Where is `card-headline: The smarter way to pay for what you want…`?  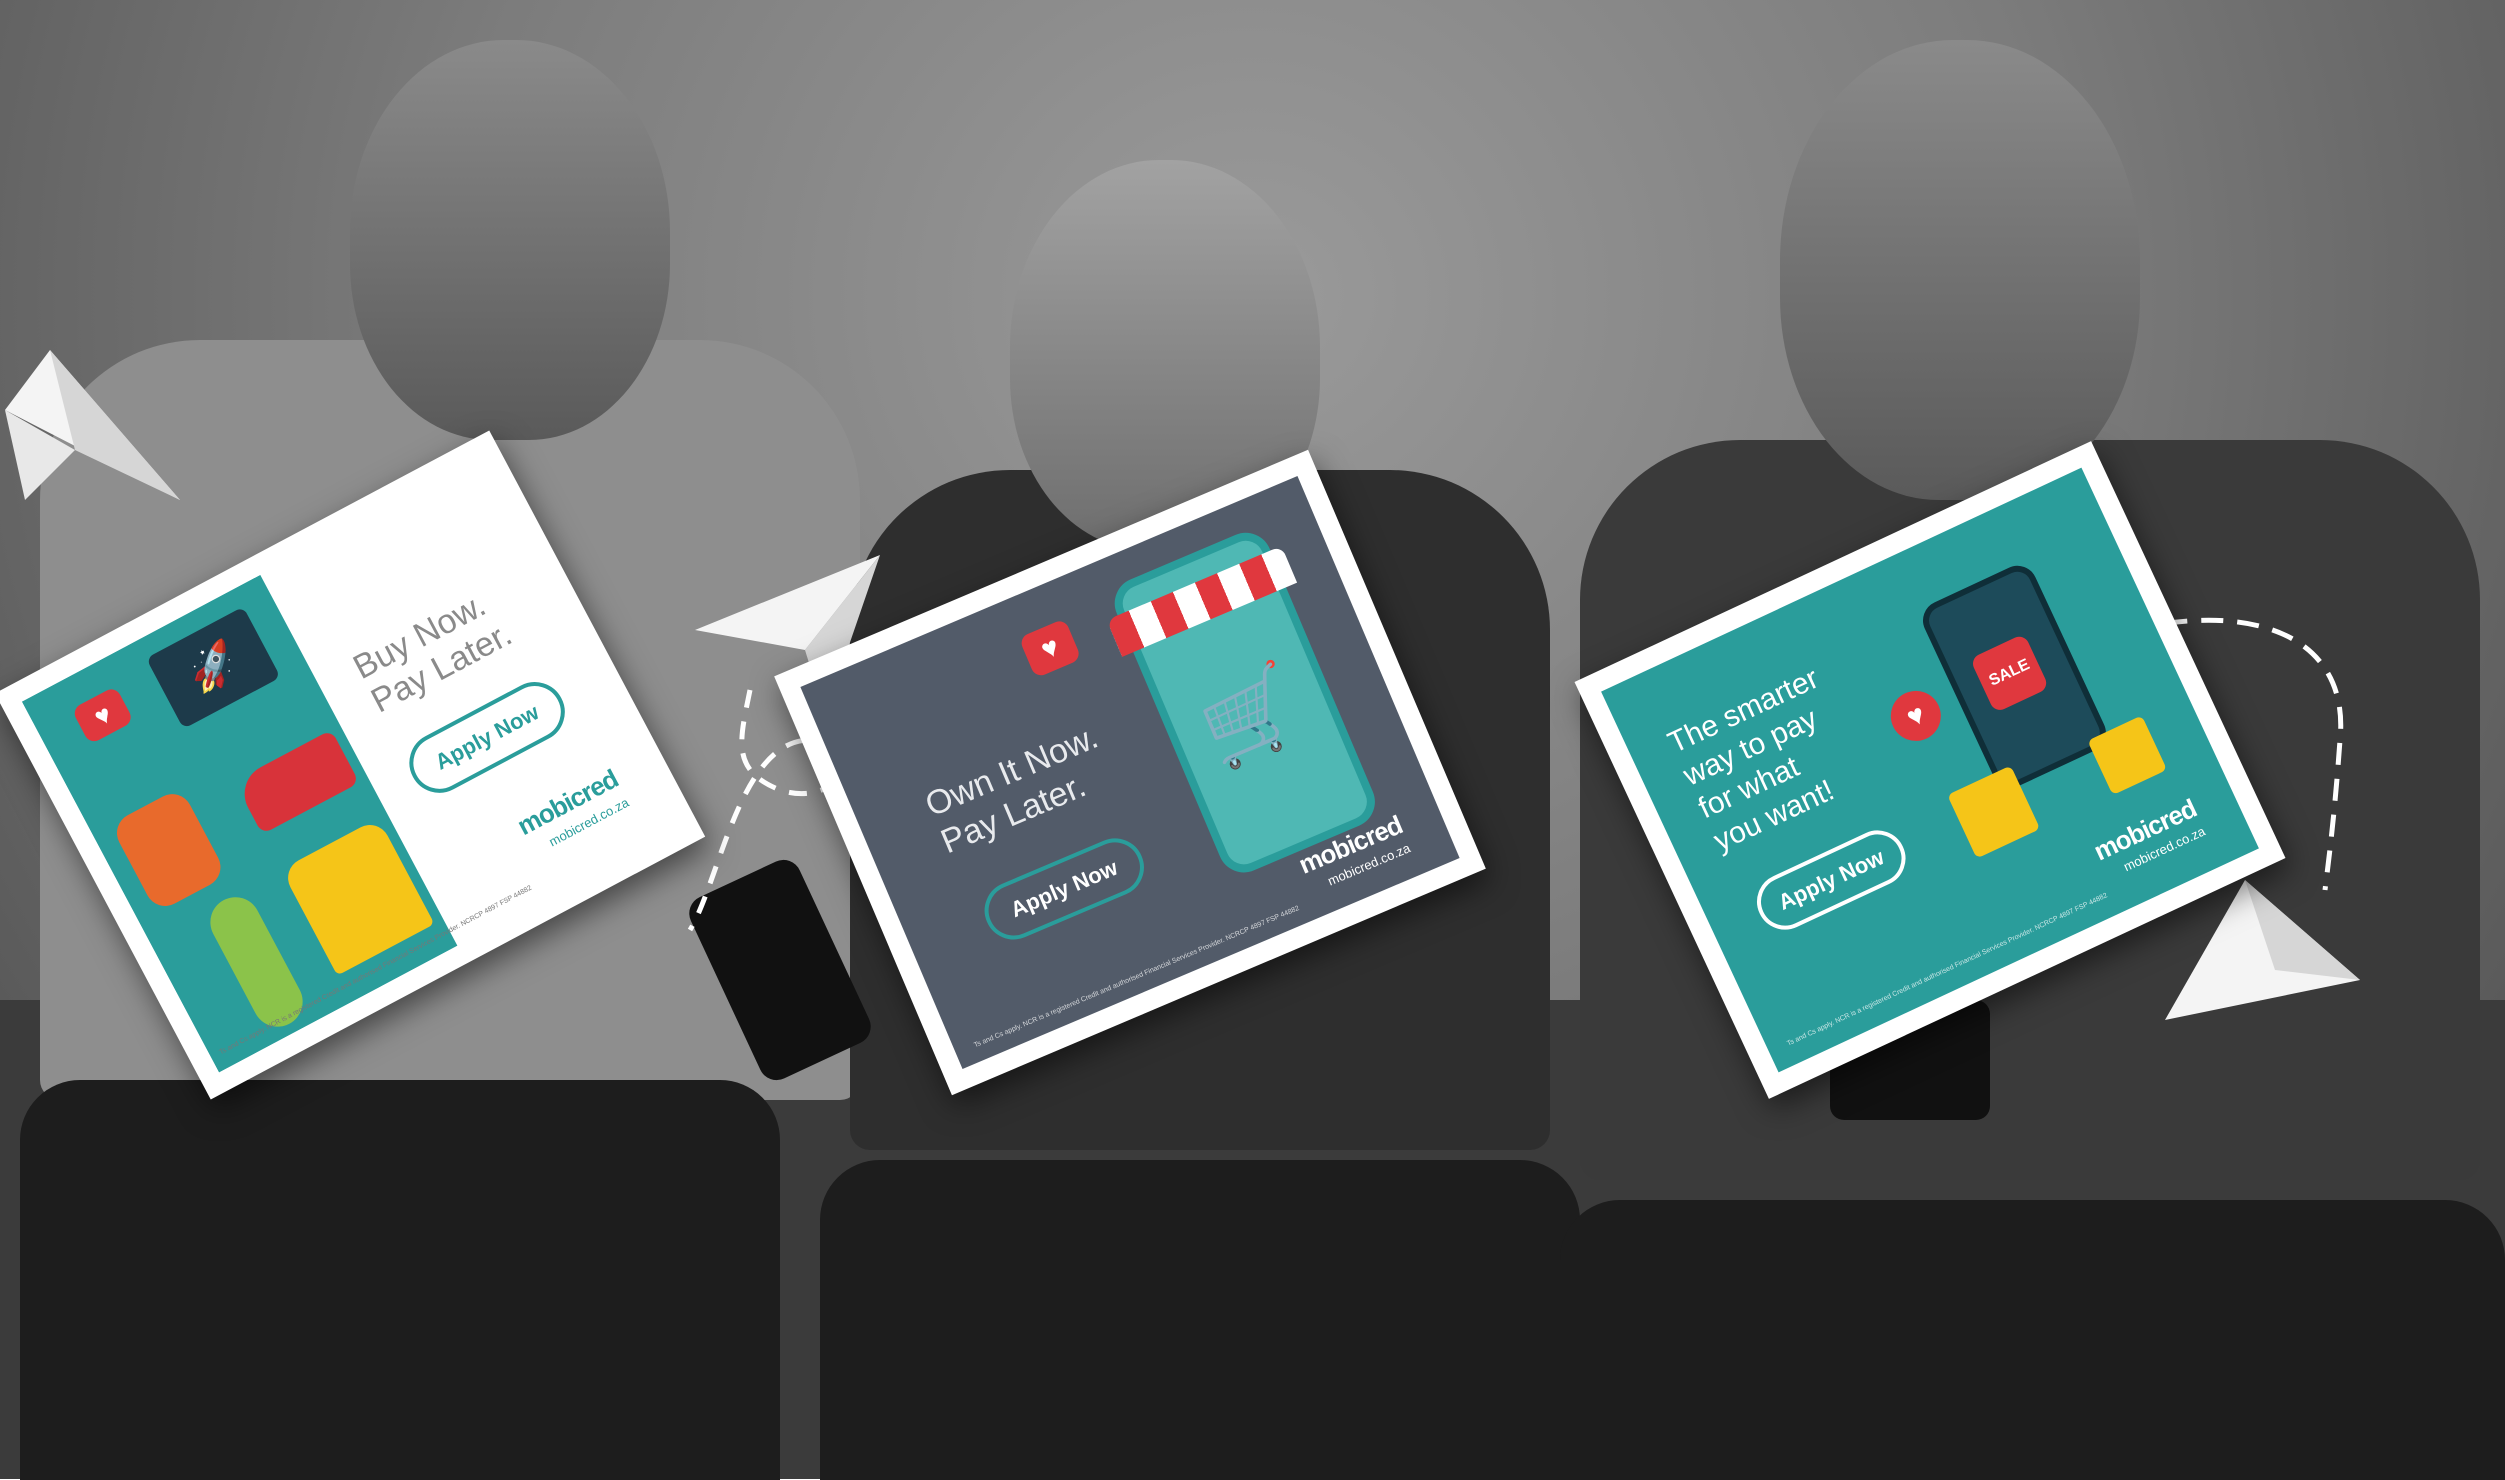 card-headline: The smarter way to pay for what you want… is located at coordinates (1751, 759).